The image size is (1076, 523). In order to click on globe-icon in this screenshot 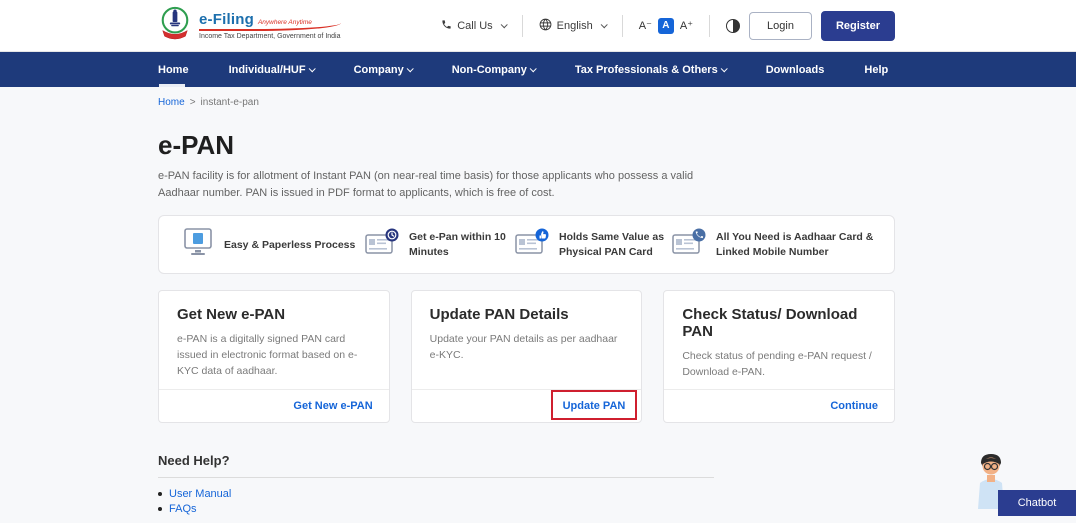, I will do `click(545, 26)`.